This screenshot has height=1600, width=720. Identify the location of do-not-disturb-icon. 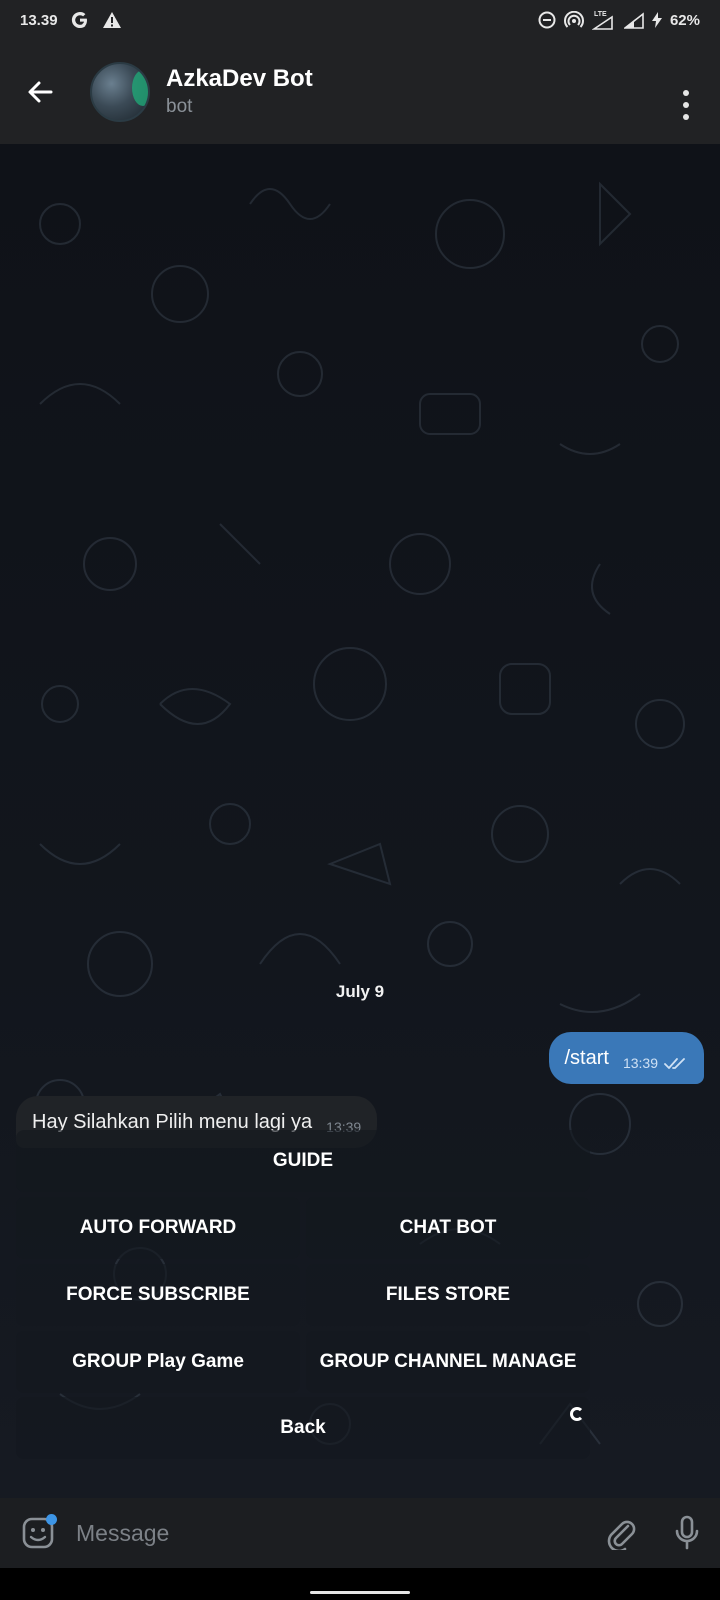
(547, 20).